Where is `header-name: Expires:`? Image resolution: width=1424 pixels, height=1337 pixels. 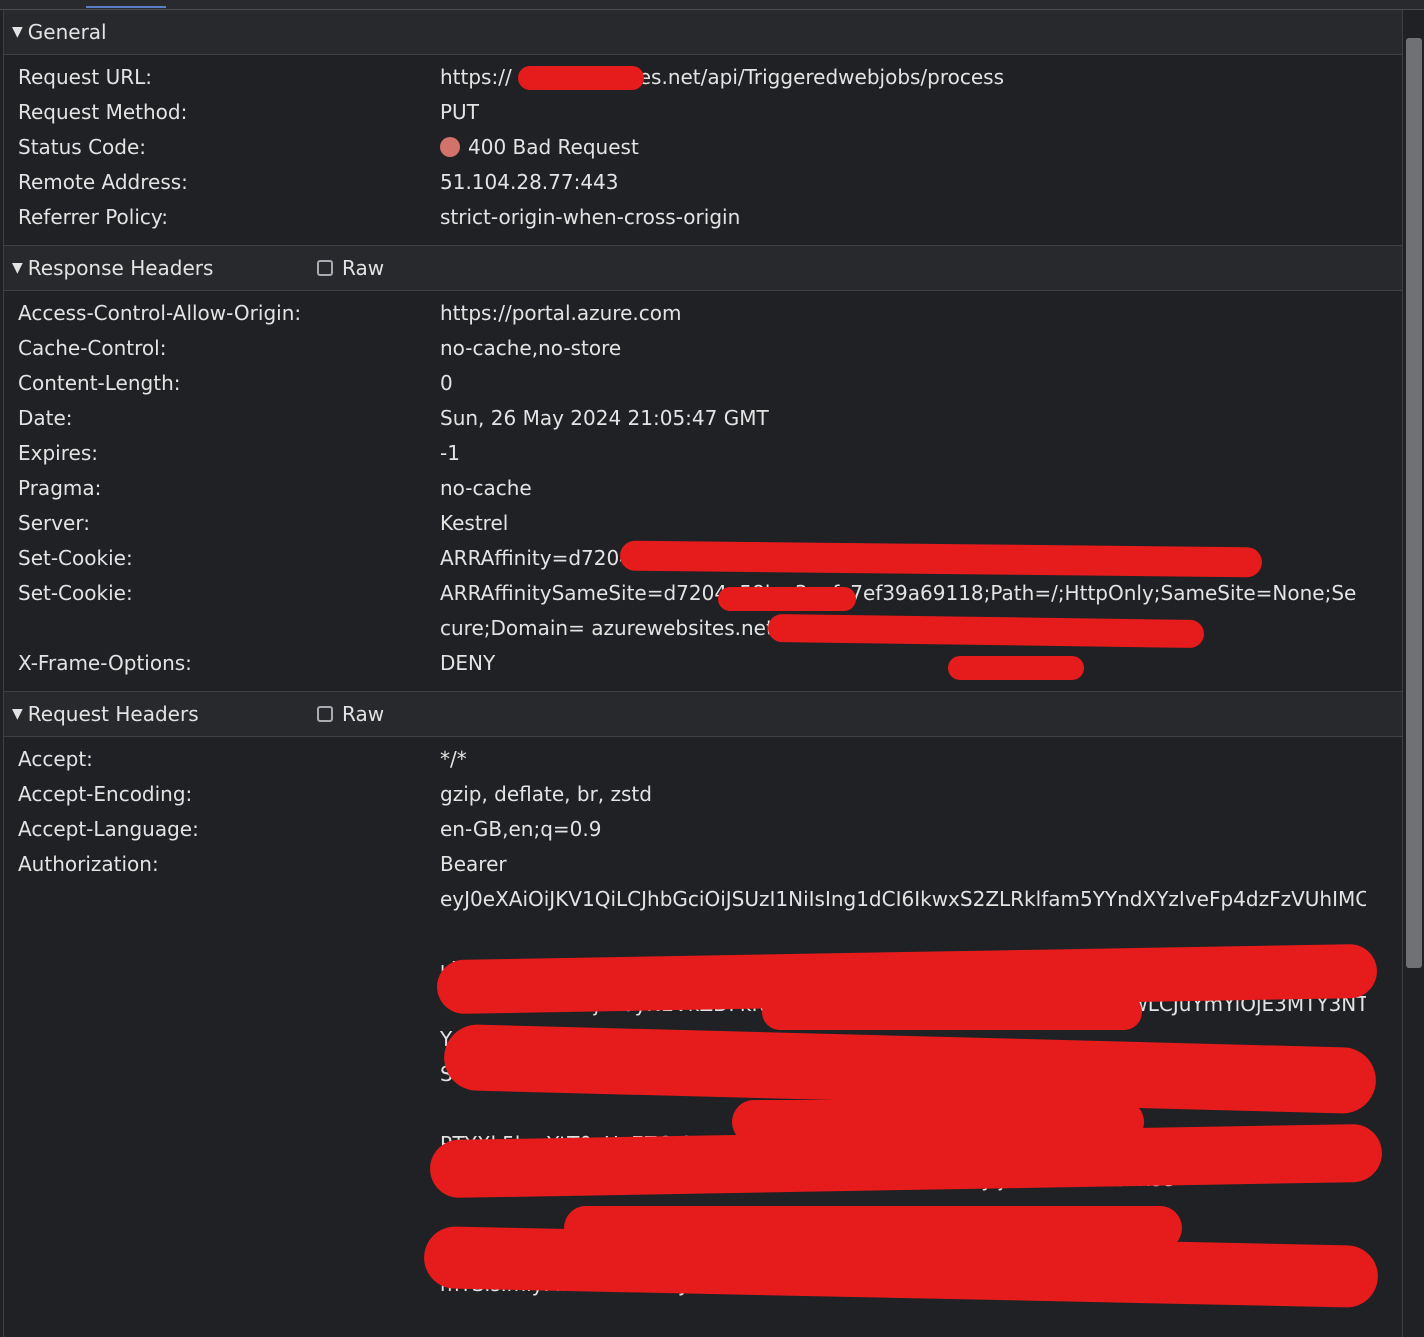
header-name: Expires: is located at coordinates (58, 453).